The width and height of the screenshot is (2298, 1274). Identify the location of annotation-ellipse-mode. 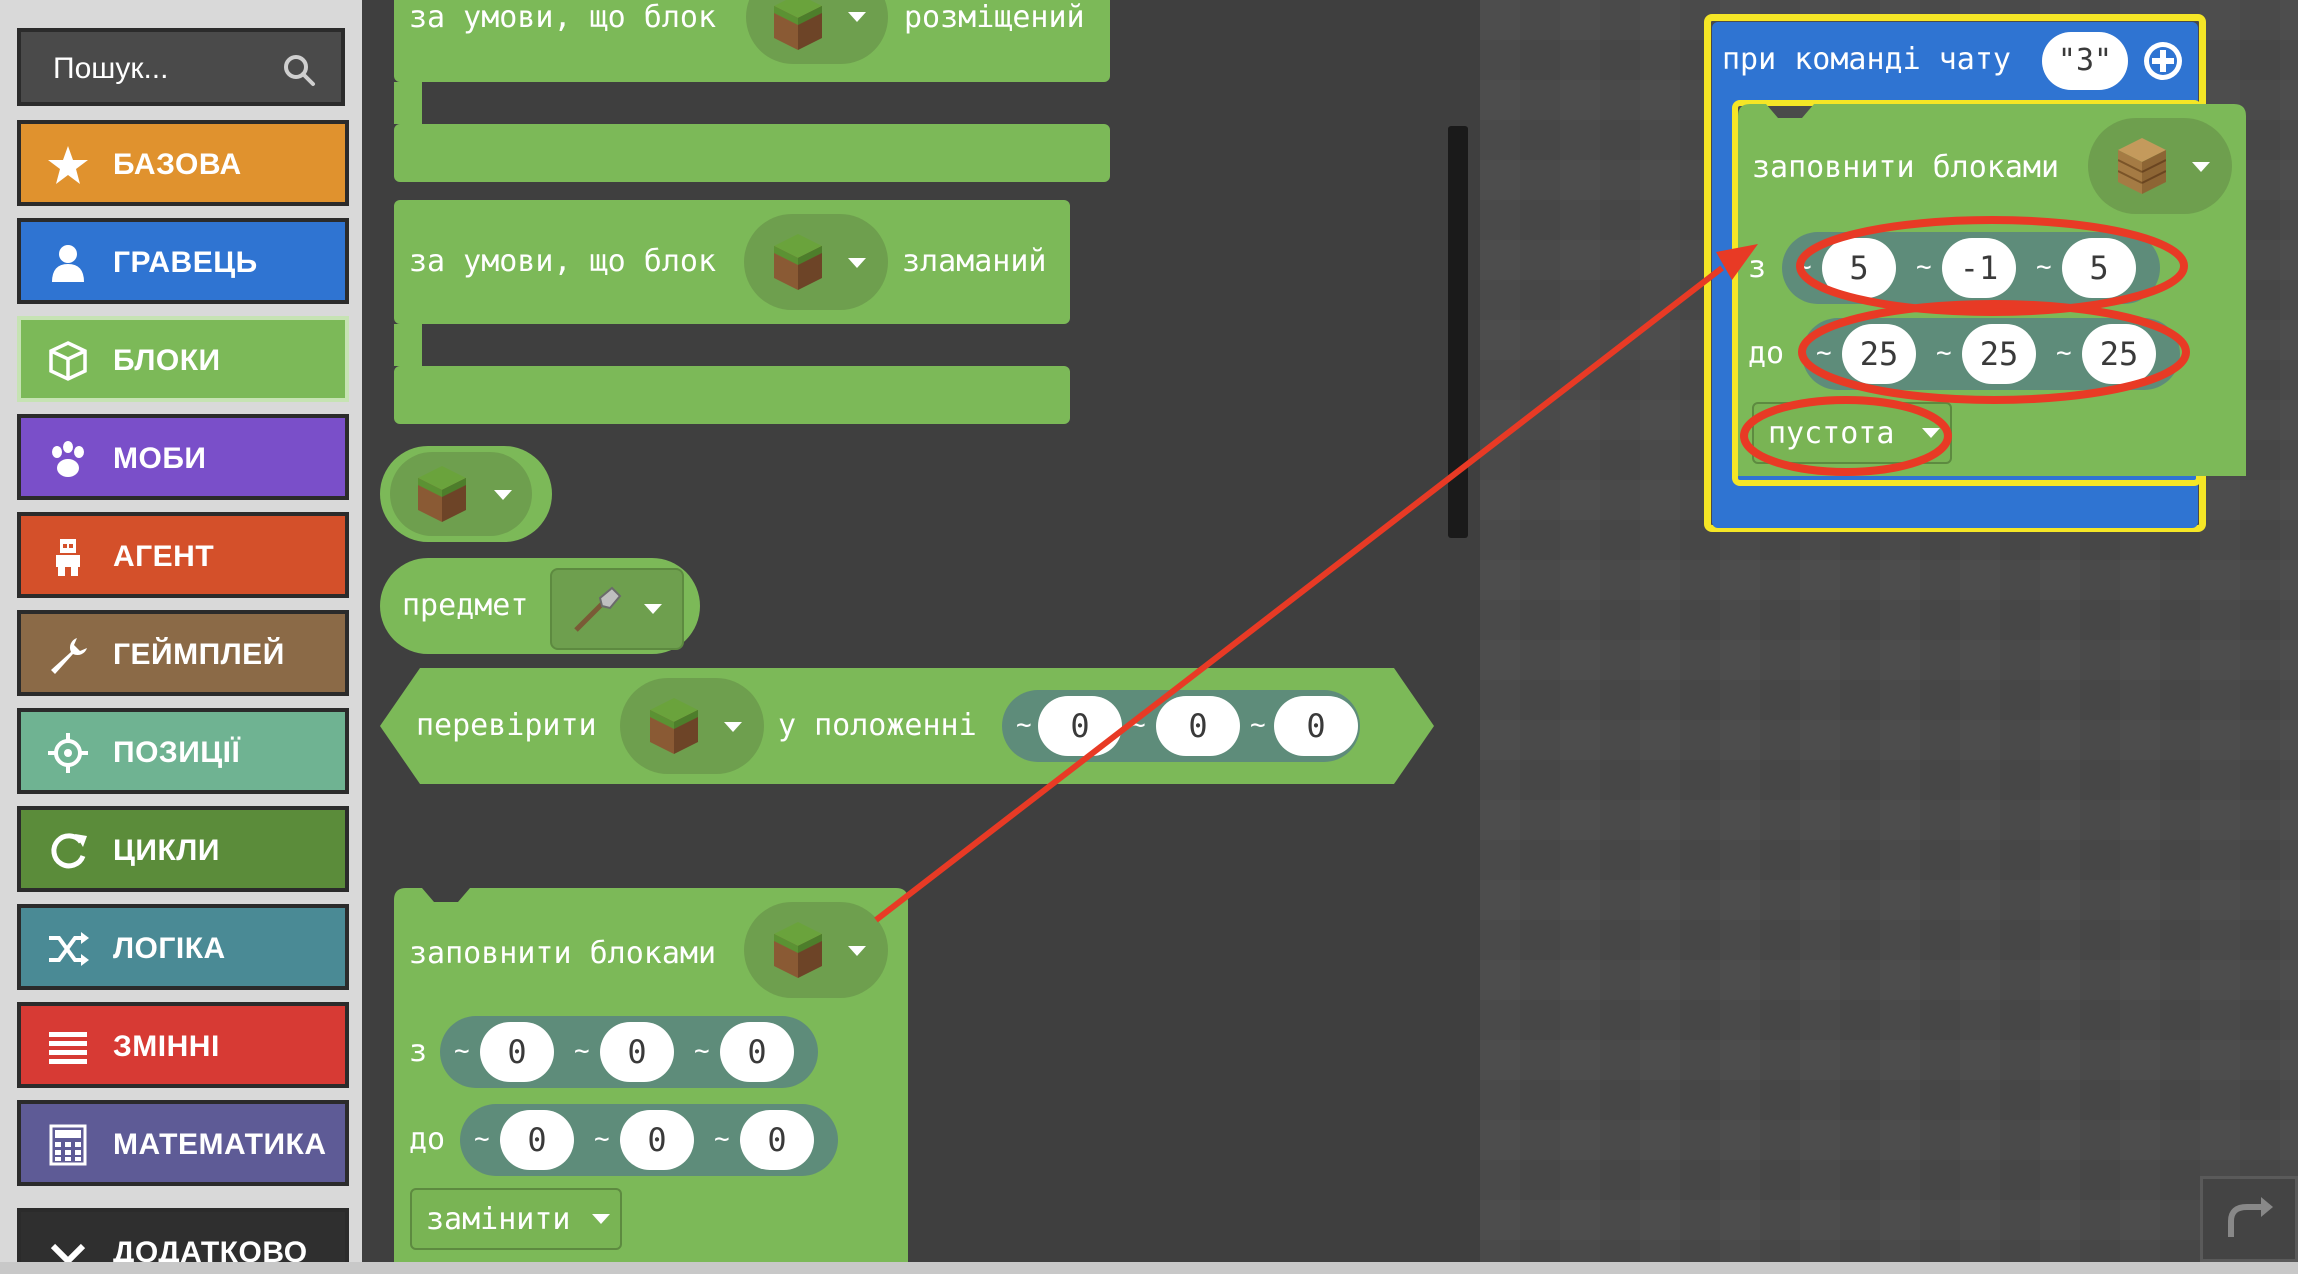
(1846, 436).